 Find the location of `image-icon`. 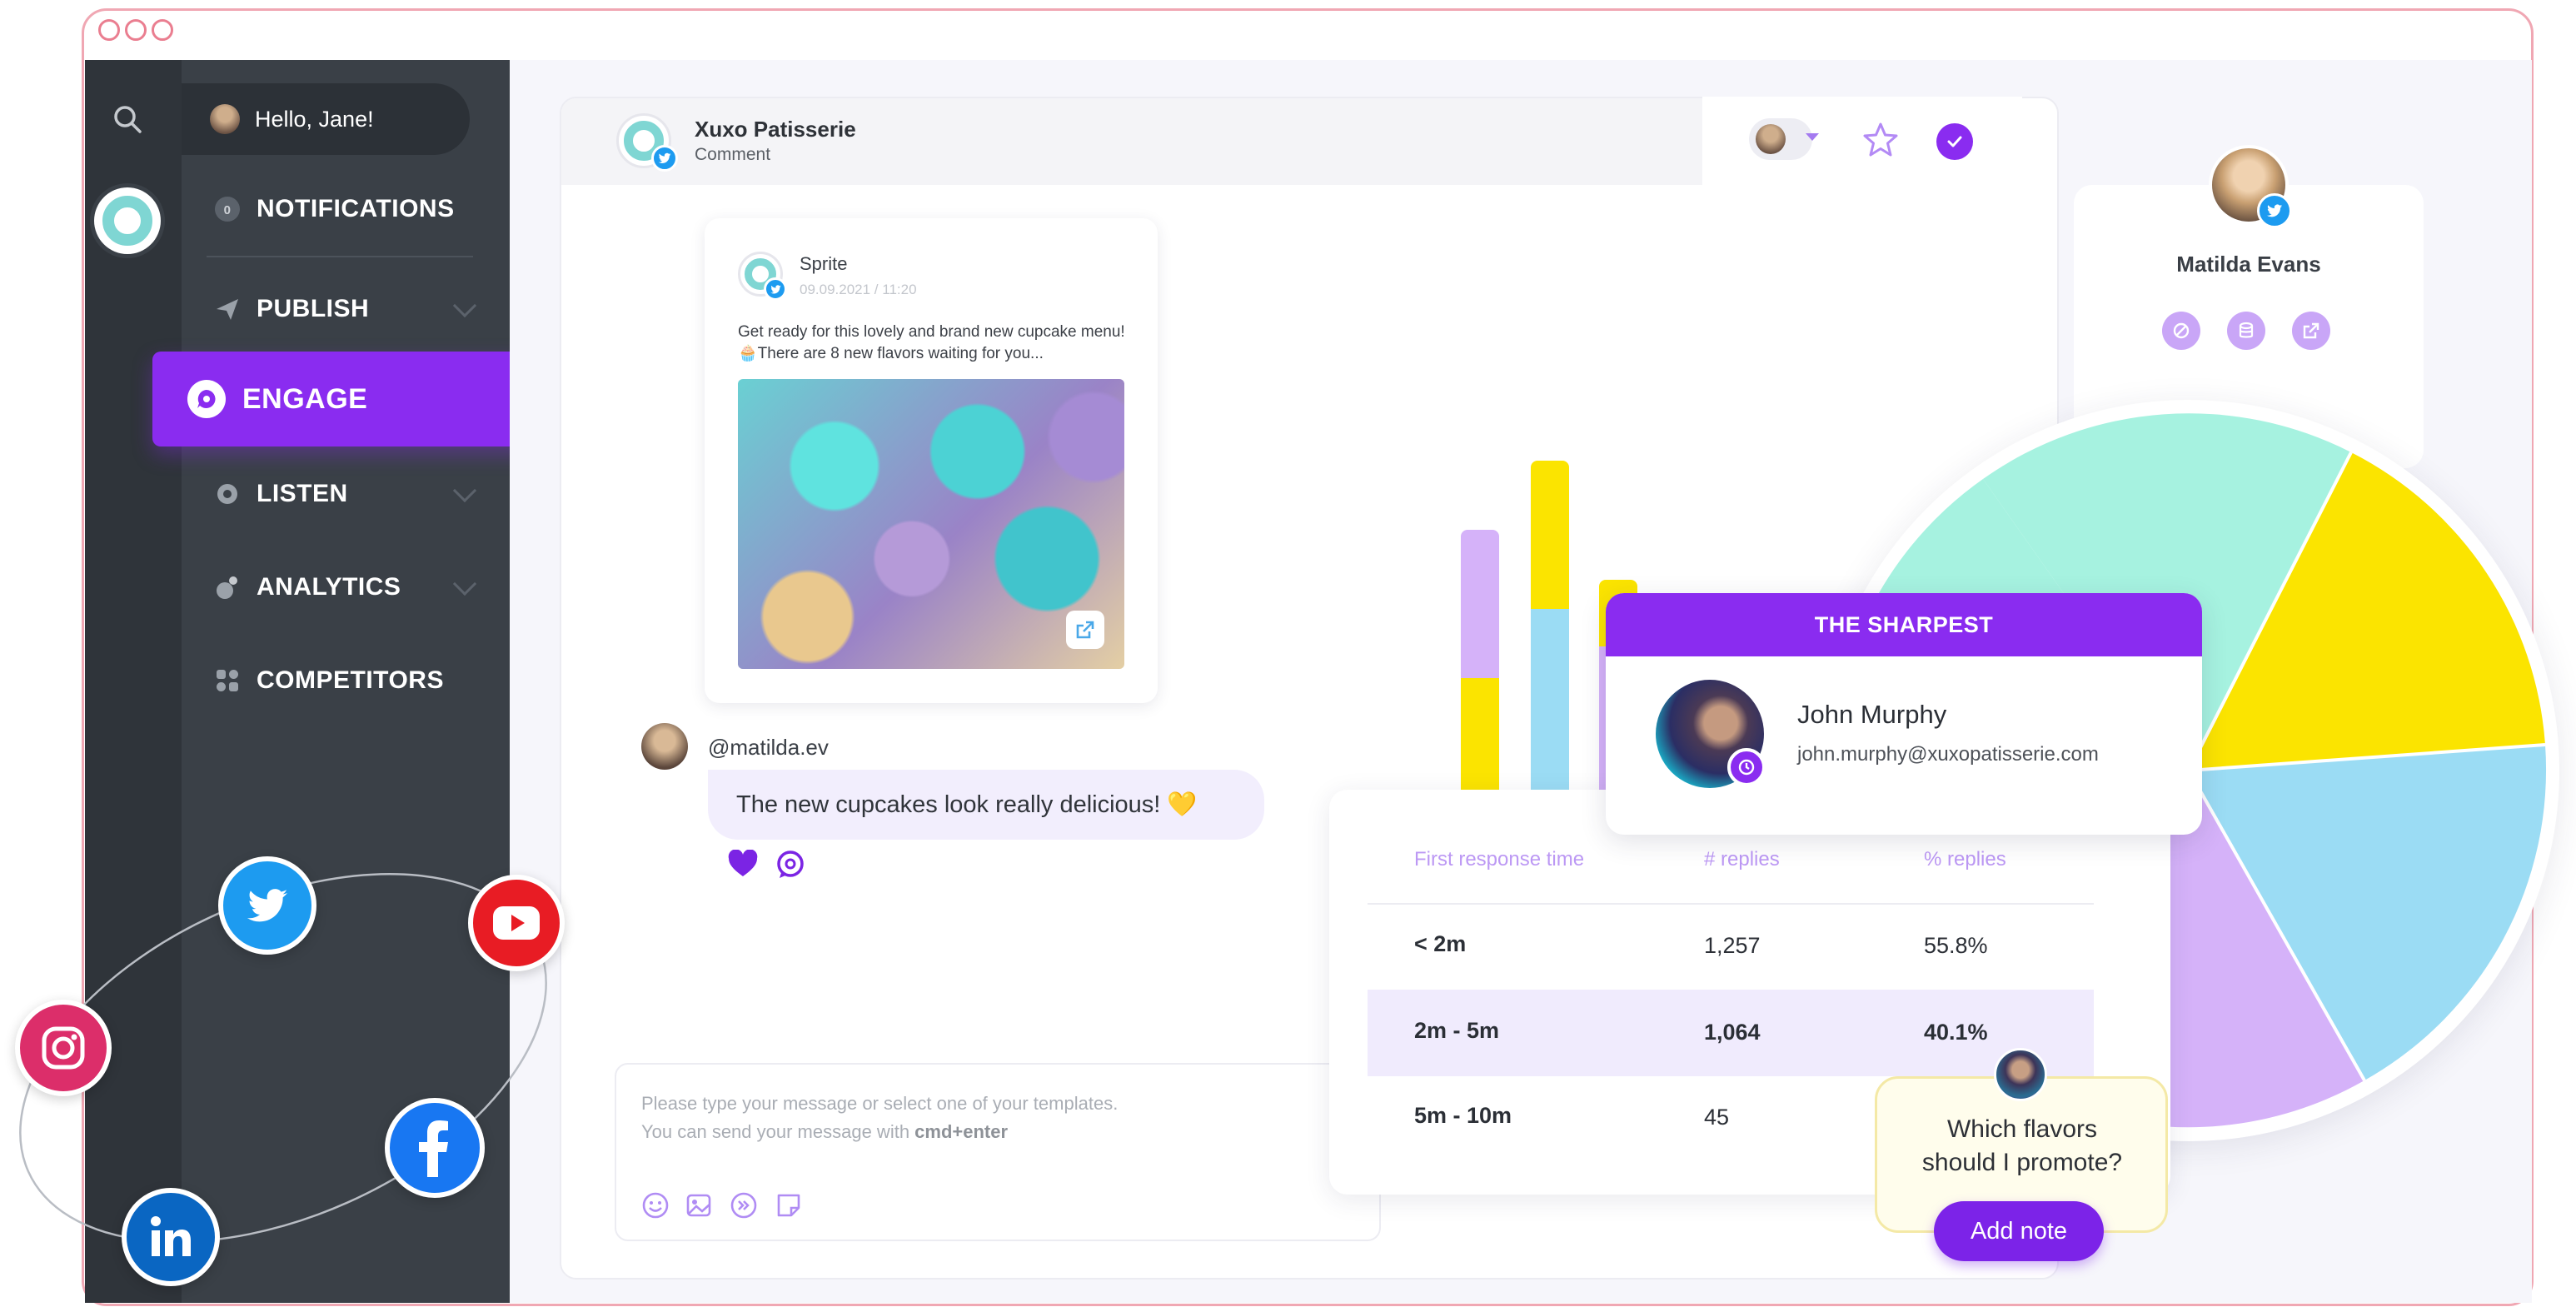

image-icon is located at coordinates (699, 1205).